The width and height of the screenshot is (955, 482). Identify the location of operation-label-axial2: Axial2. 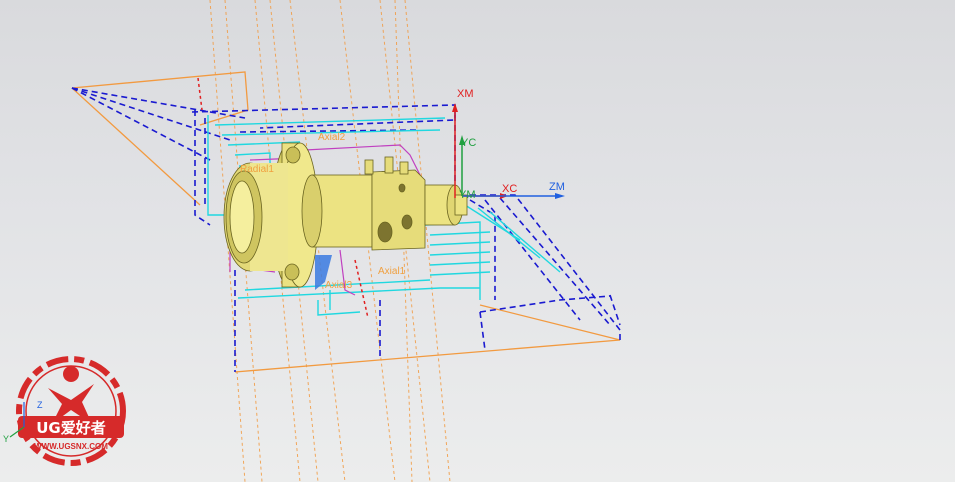
(332, 137).